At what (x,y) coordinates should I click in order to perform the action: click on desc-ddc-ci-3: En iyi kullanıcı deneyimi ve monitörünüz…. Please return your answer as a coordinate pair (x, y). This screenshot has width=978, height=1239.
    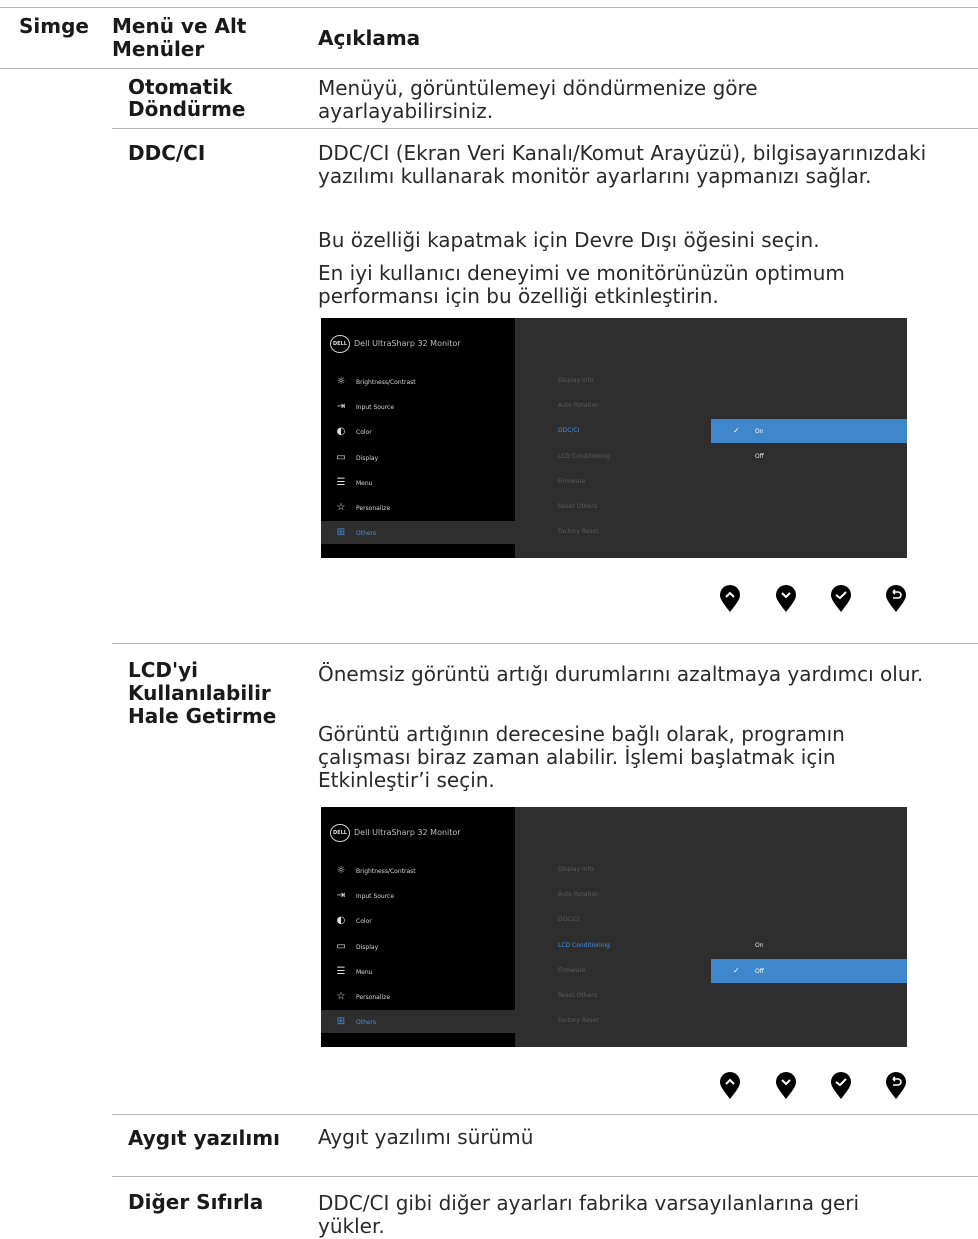
    Looking at the image, I should click on (581, 284).